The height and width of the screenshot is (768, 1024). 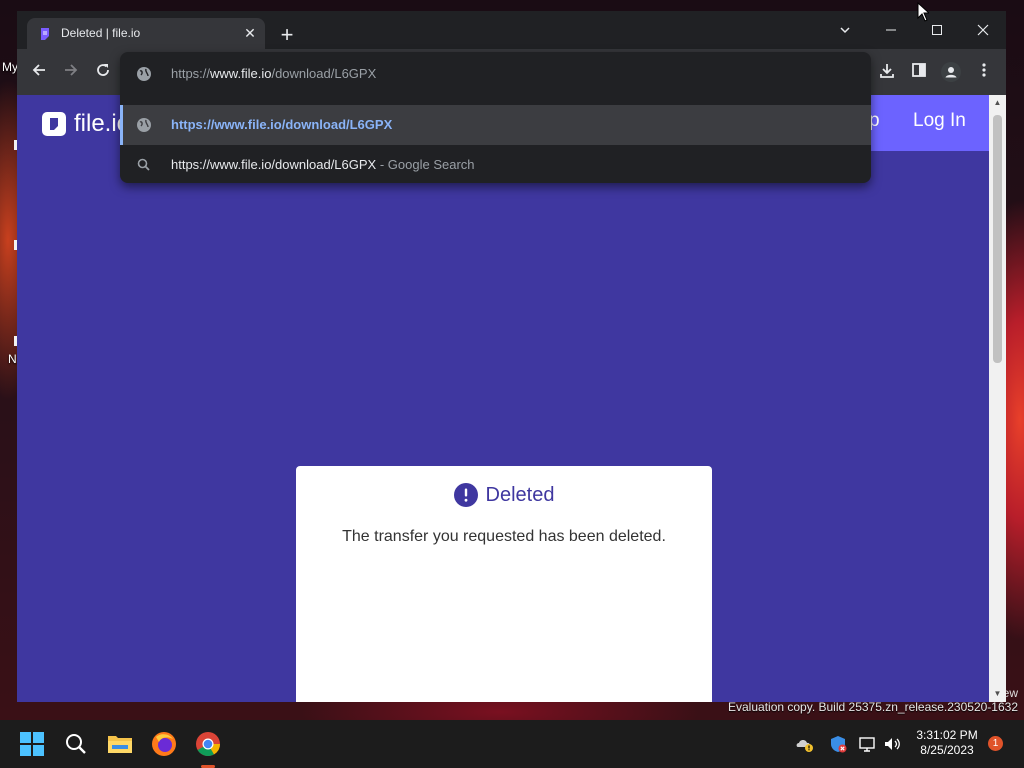 What do you see at coordinates (997, 103) in the screenshot?
I see `scroll-up-arrow-icon: ▲` at bounding box center [997, 103].